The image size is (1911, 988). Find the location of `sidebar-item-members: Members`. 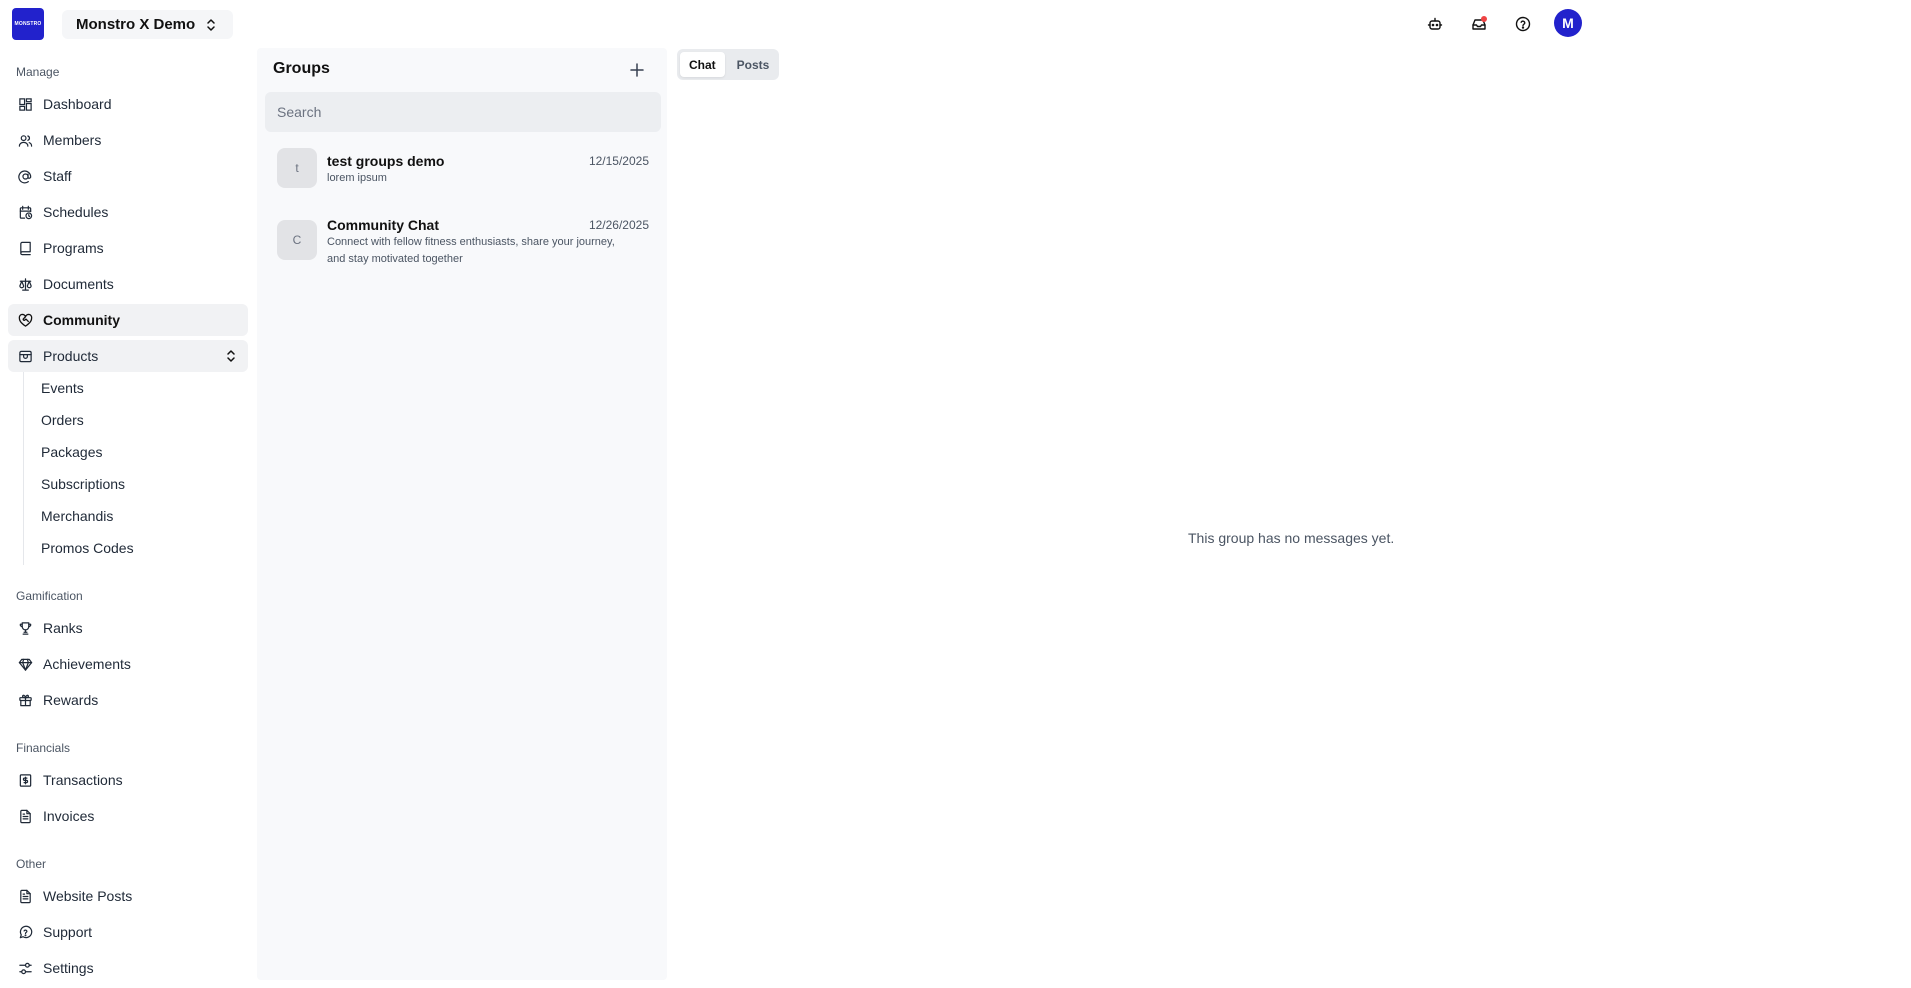

sidebar-item-members: Members is located at coordinates (128, 140).